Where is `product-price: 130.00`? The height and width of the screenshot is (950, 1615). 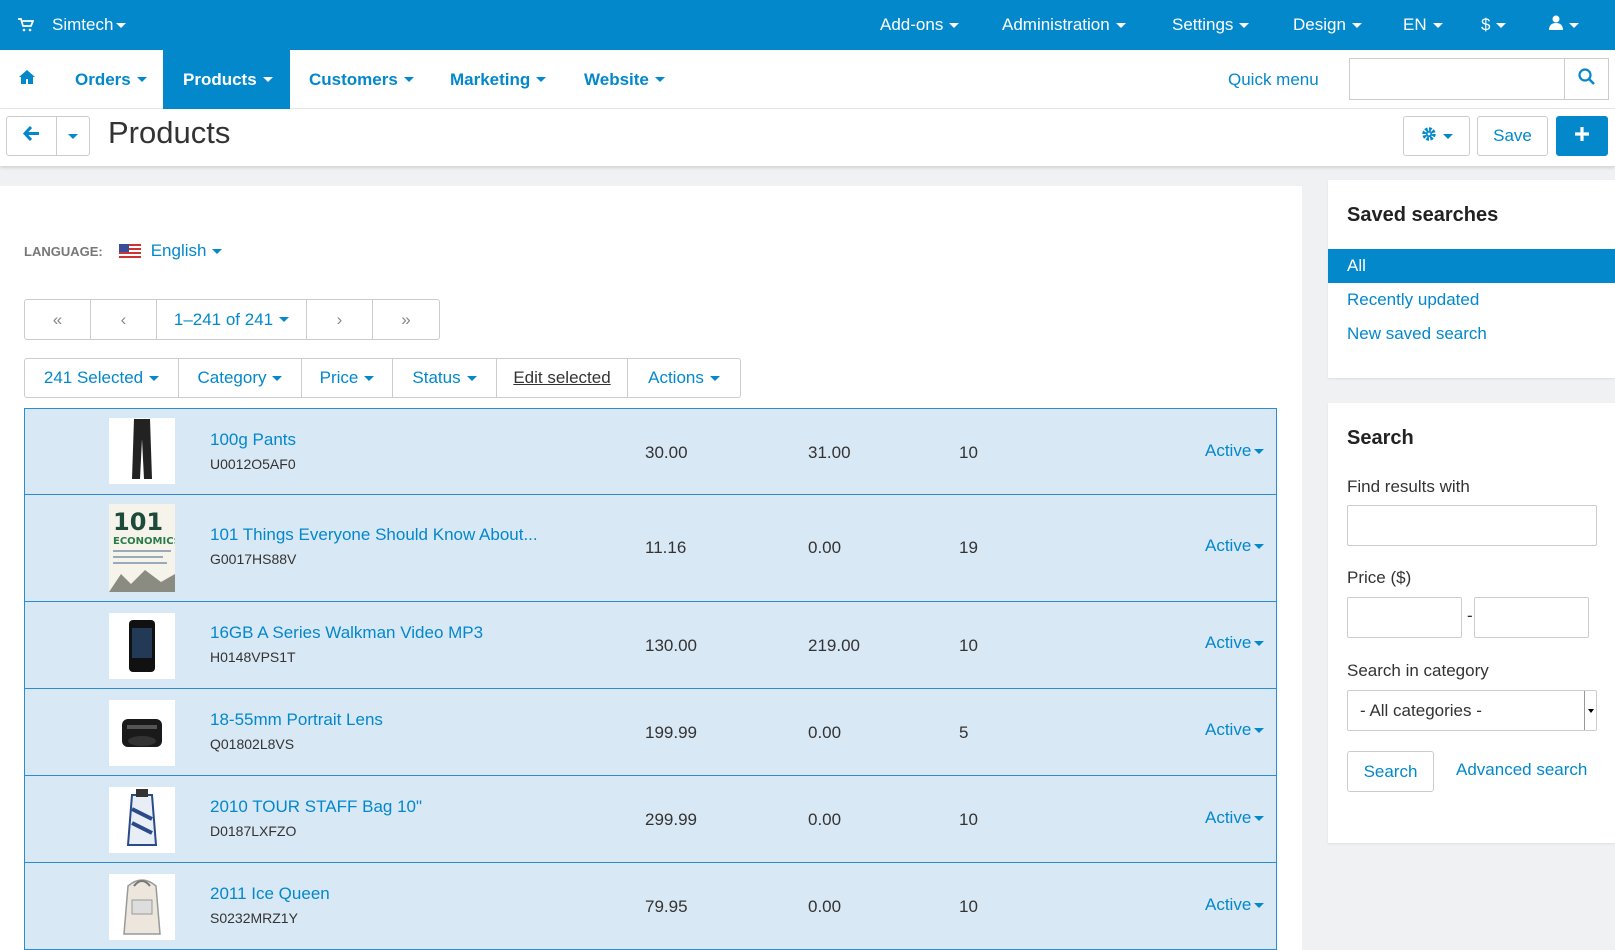 product-price: 130.00 is located at coordinates (671, 646).